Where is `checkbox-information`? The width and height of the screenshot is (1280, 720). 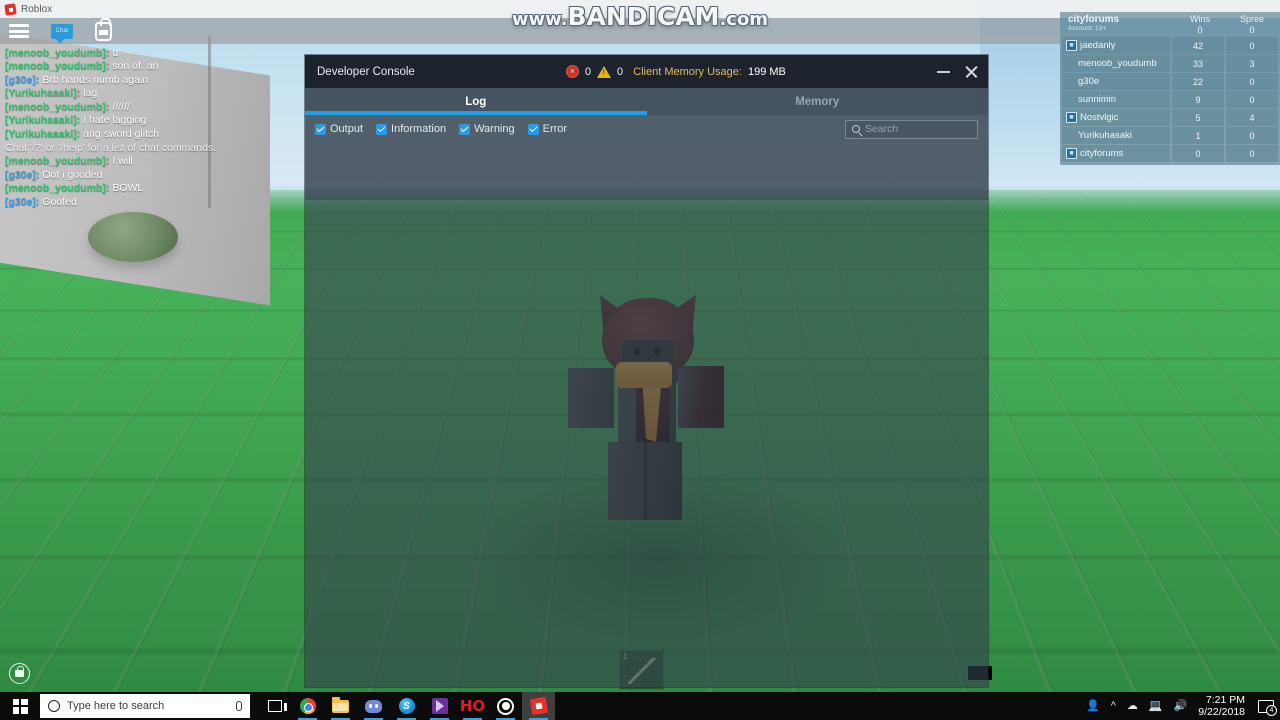 checkbox-information is located at coordinates (382, 129).